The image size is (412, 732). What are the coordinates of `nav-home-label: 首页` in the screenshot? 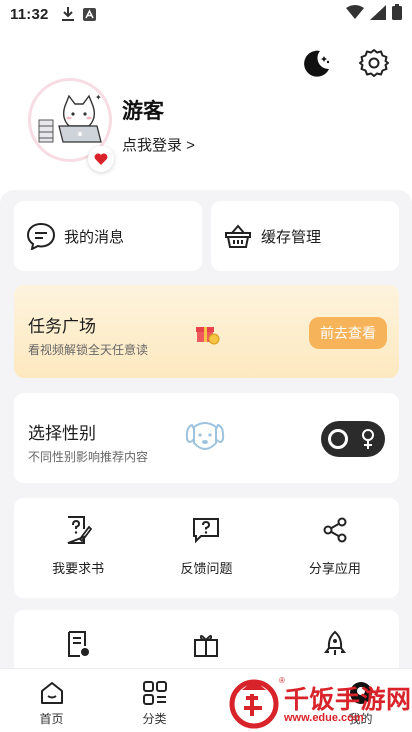 It's located at (51, 719).